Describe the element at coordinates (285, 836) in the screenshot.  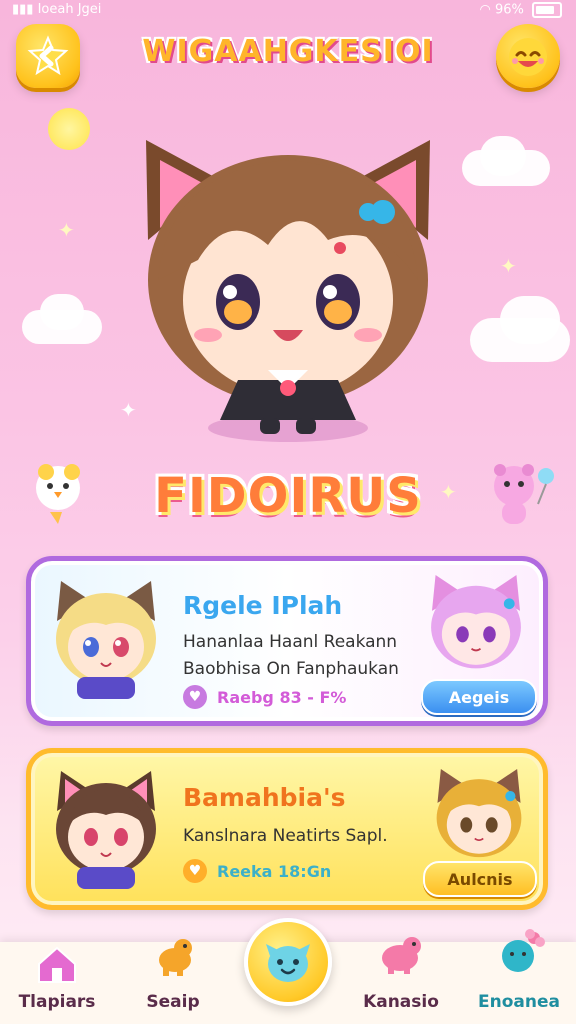
I see `card-description-line: Kanslnara Neatirts Sapl.` at that location.